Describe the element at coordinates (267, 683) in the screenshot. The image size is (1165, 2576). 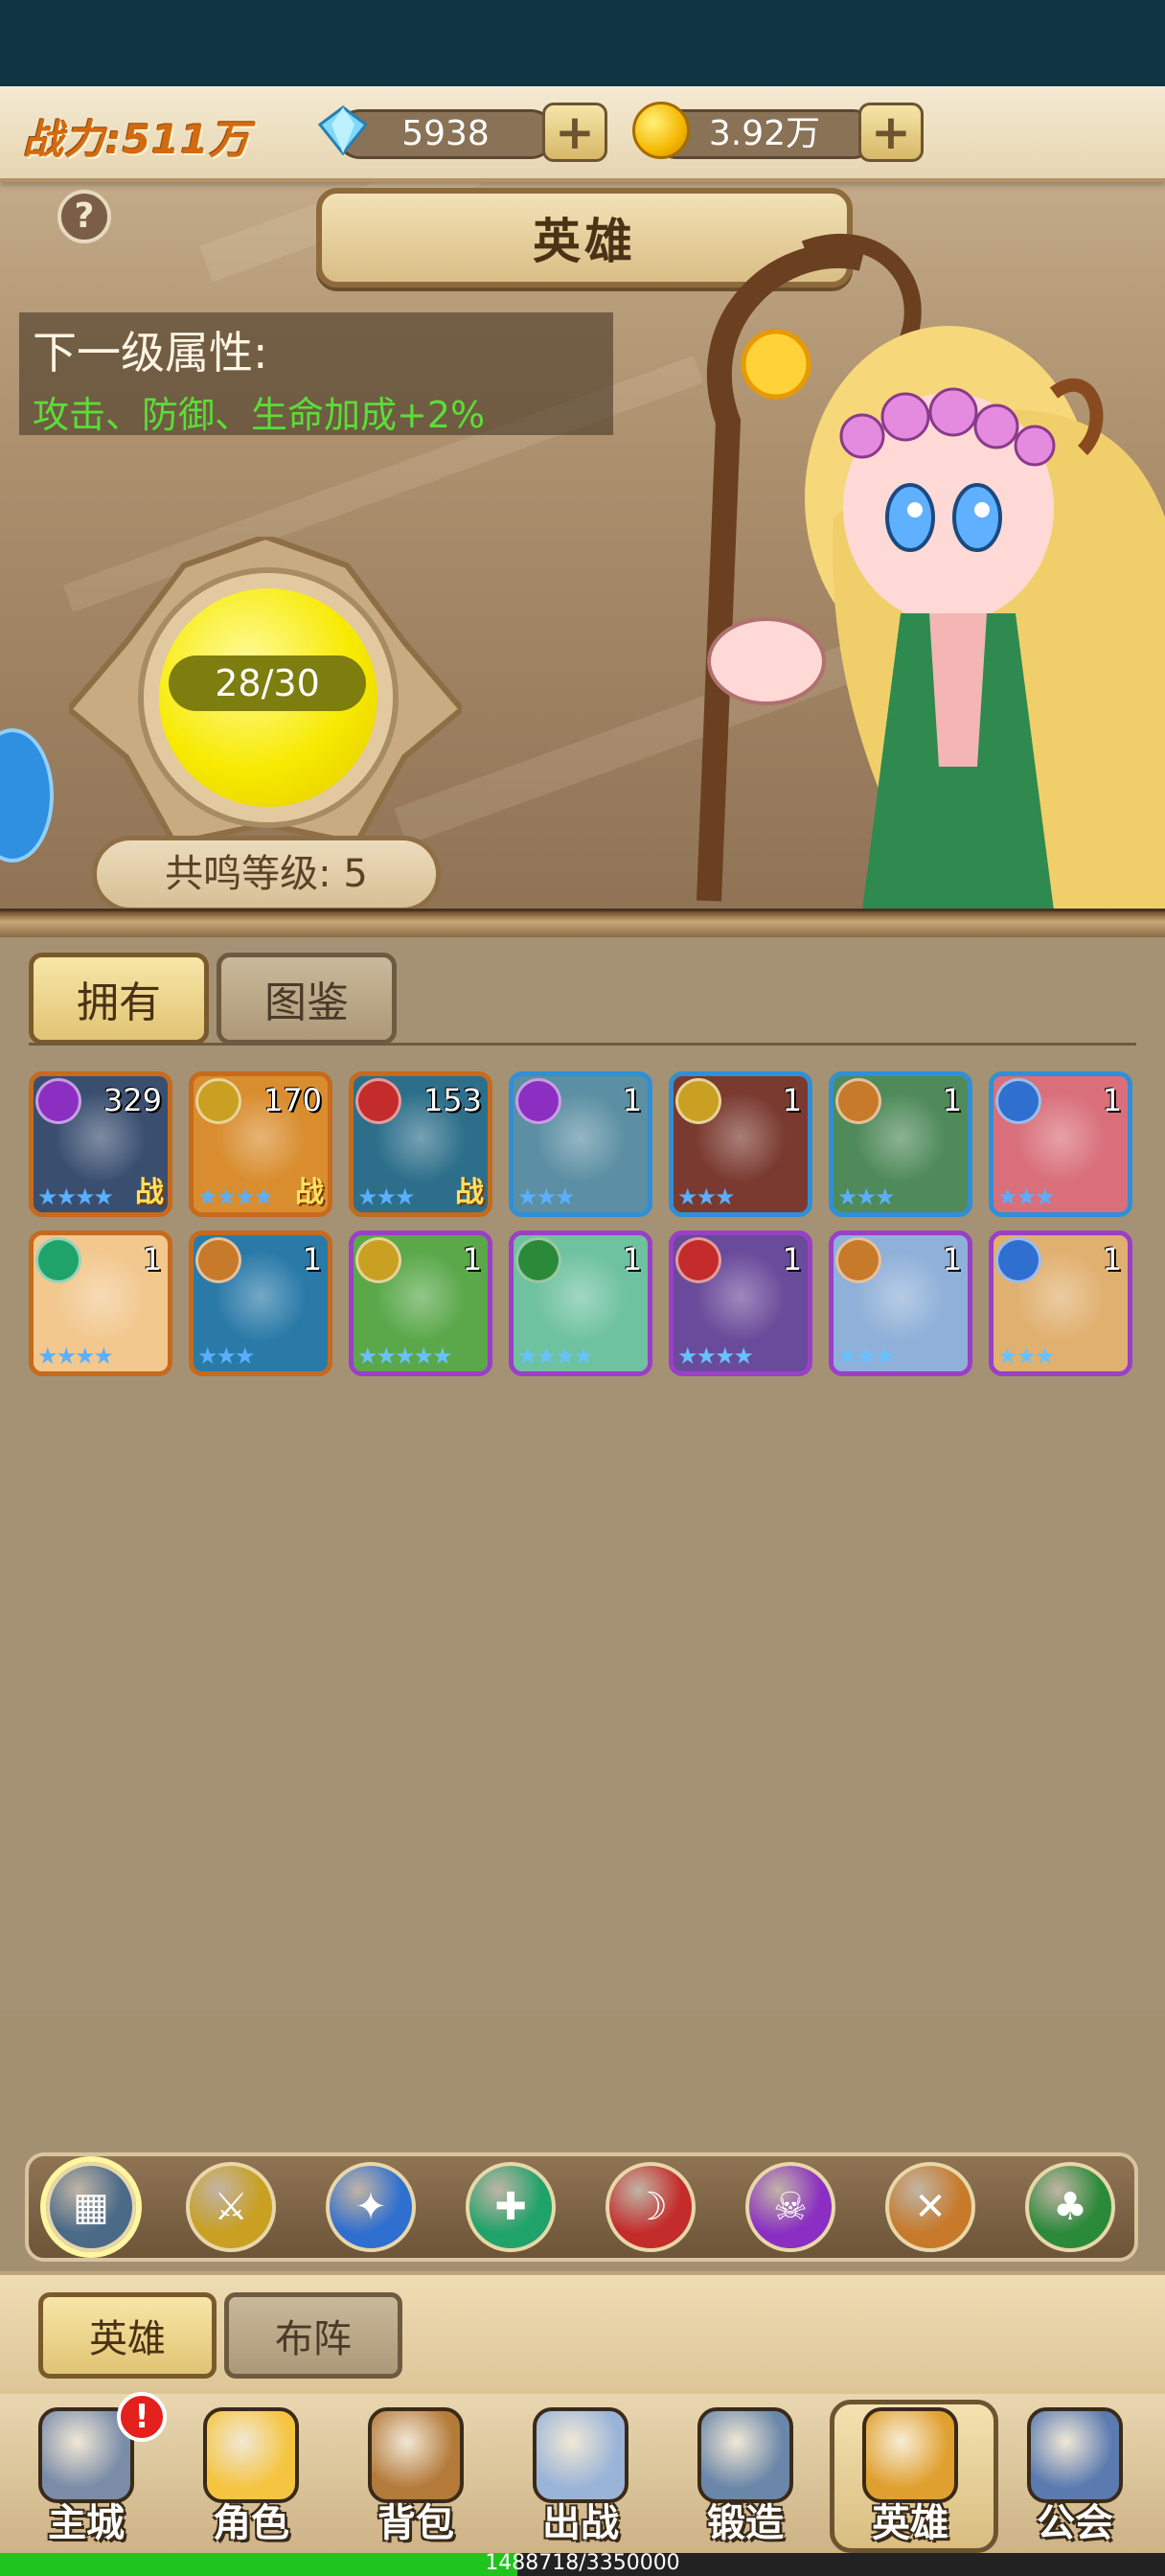
I see `resonance-progress: 28/30` at that location.